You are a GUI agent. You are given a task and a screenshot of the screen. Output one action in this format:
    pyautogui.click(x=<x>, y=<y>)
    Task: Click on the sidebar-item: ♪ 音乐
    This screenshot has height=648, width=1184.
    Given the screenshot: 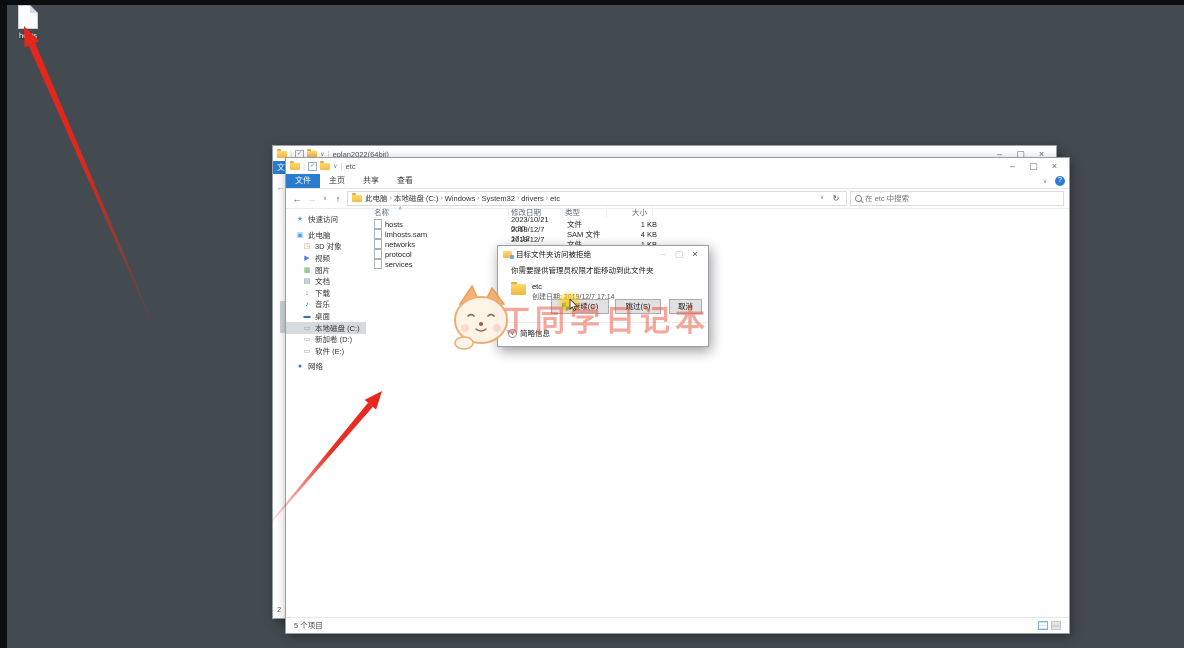 What is the action you would take?
    pyautogui.click(x=326, y=305)
    